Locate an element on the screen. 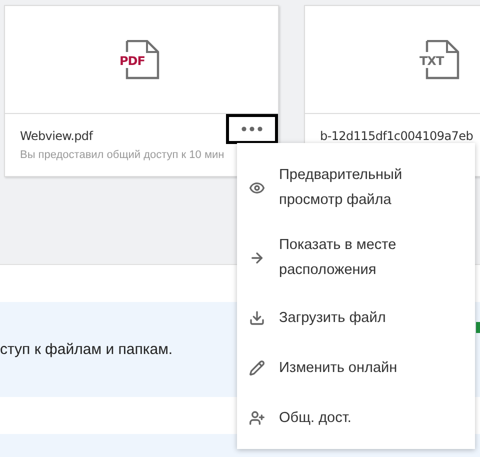 Image resolution: width=480 pixels, height=457 pixels. file-subtitle: Вы предоставил общий доступ к 10 мин is located at coordinates (123, 155).